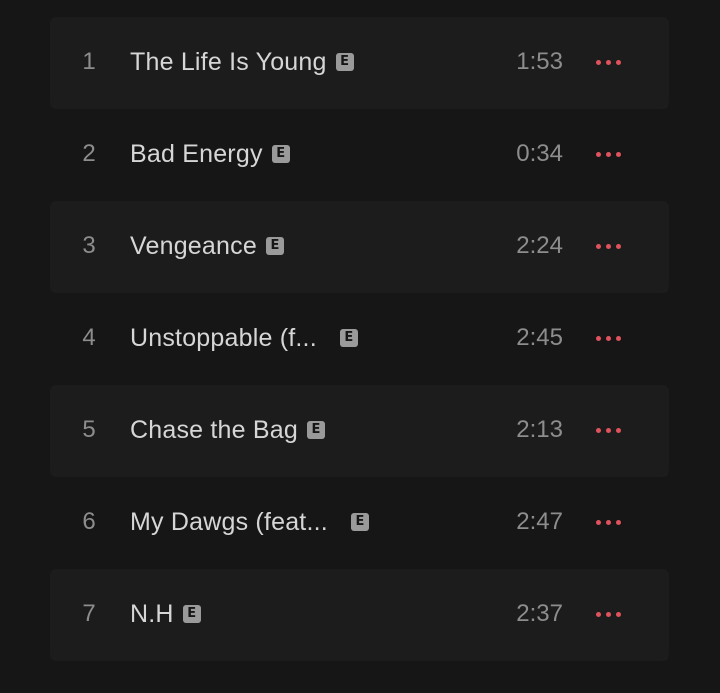 The image size is (720, 693). Describe the element at coordinates (214, 429) in the screenshot. I see `track-title: Chase the Bag` at that location.